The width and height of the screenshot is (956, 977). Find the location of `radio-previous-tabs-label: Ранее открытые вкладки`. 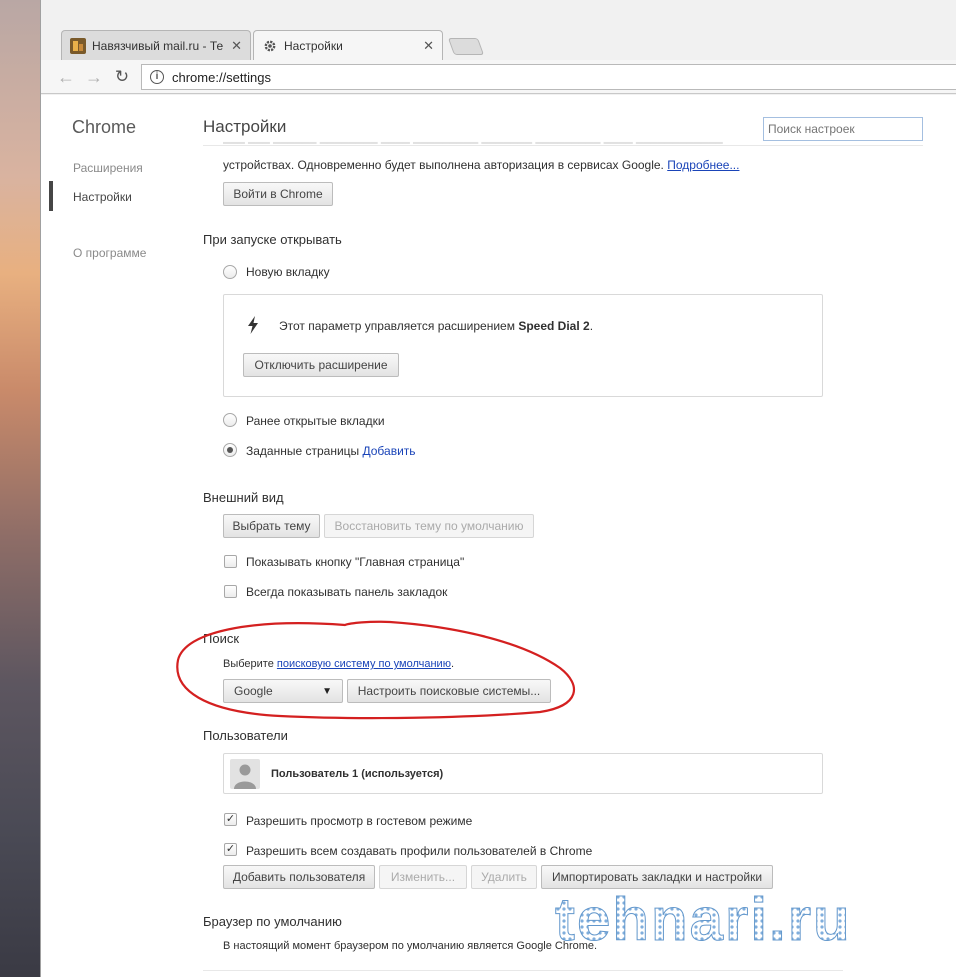

radio-previous-tabs-label: Ранее открытые вкладки is located at coordinates (315, 421).